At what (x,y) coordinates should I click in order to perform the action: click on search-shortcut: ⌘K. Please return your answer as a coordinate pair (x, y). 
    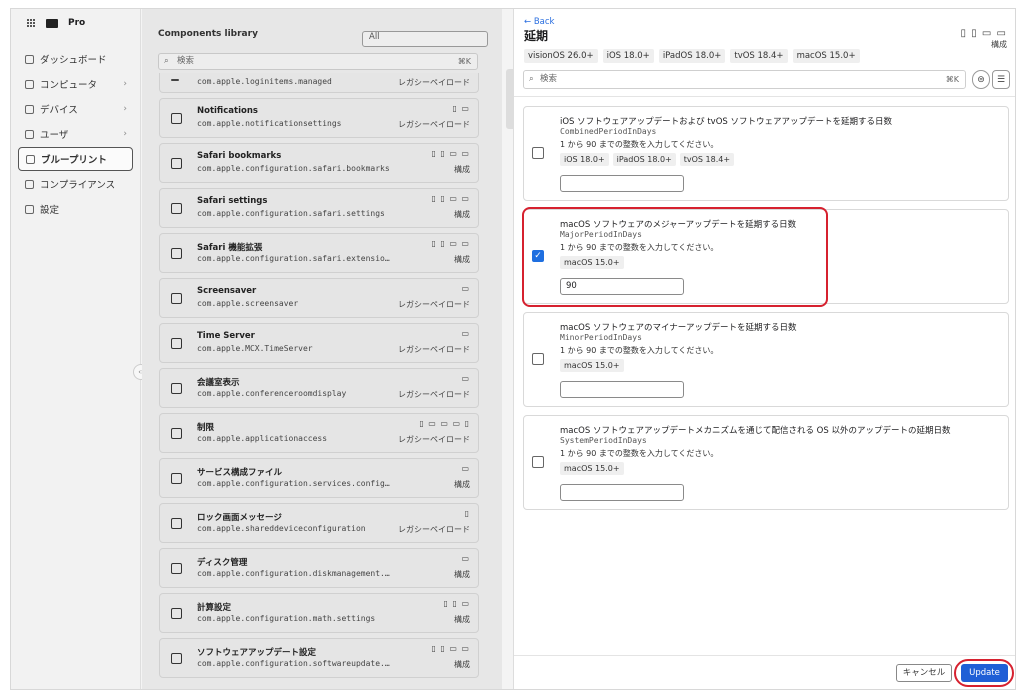
    Looking at the image, I should click on (464, 61).